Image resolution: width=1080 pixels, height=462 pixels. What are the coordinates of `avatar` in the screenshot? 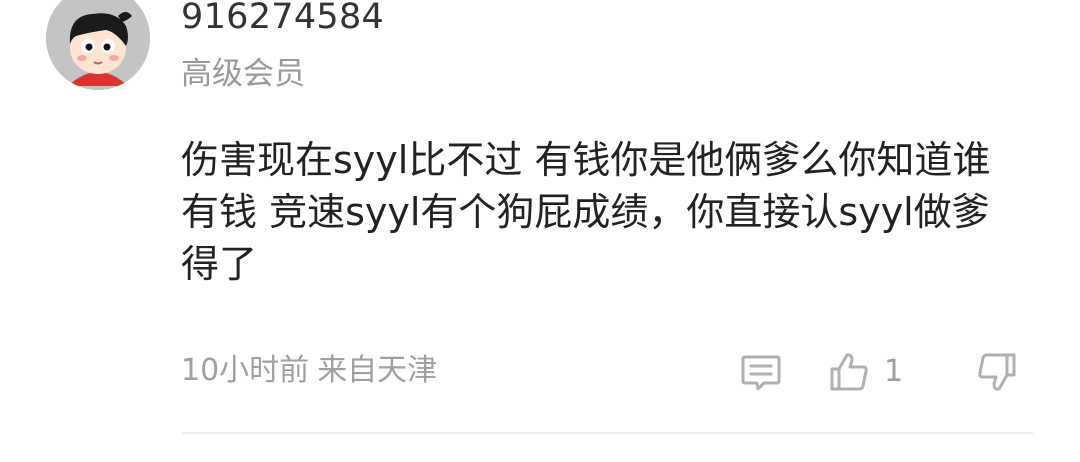 It's located at (98, 45).